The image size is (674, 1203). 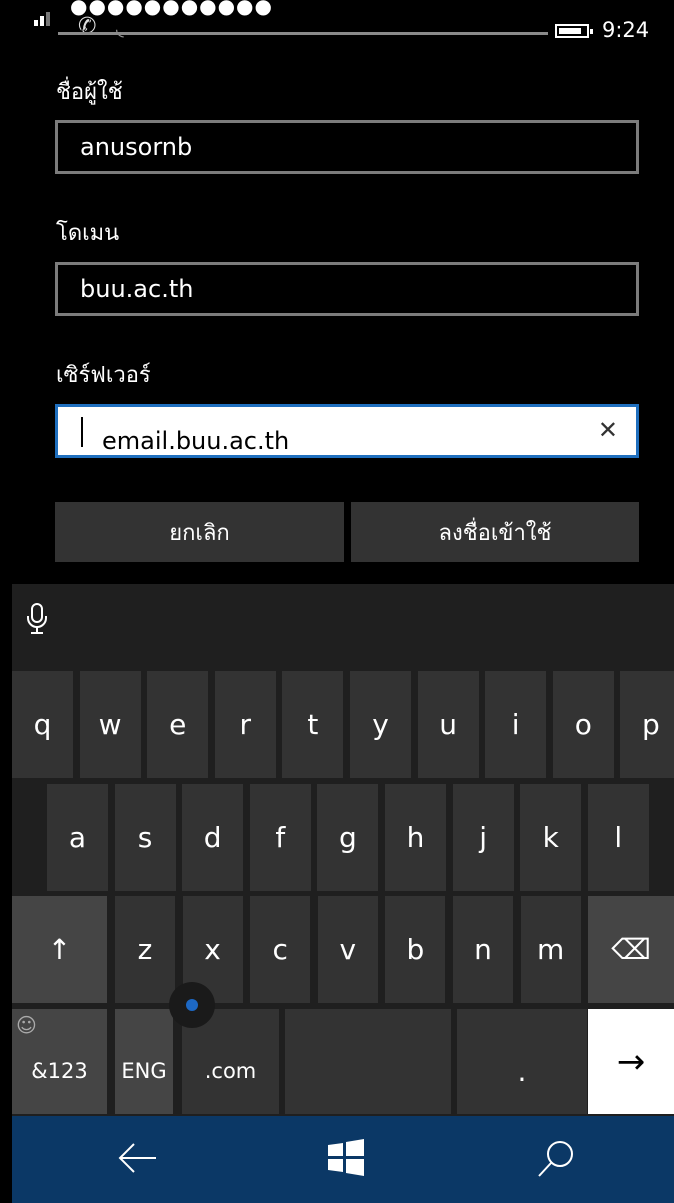 I want to click on server-label: เซิร์ฟเวอร์, so click(x=103, y=375).